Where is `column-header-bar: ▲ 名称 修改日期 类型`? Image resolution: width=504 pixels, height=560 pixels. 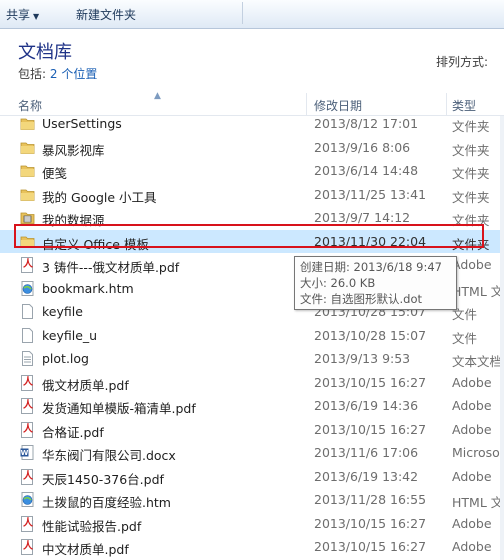 column-header-bar: ▲ 名称 修改日期 类型 is located at coordinates (252, 103).